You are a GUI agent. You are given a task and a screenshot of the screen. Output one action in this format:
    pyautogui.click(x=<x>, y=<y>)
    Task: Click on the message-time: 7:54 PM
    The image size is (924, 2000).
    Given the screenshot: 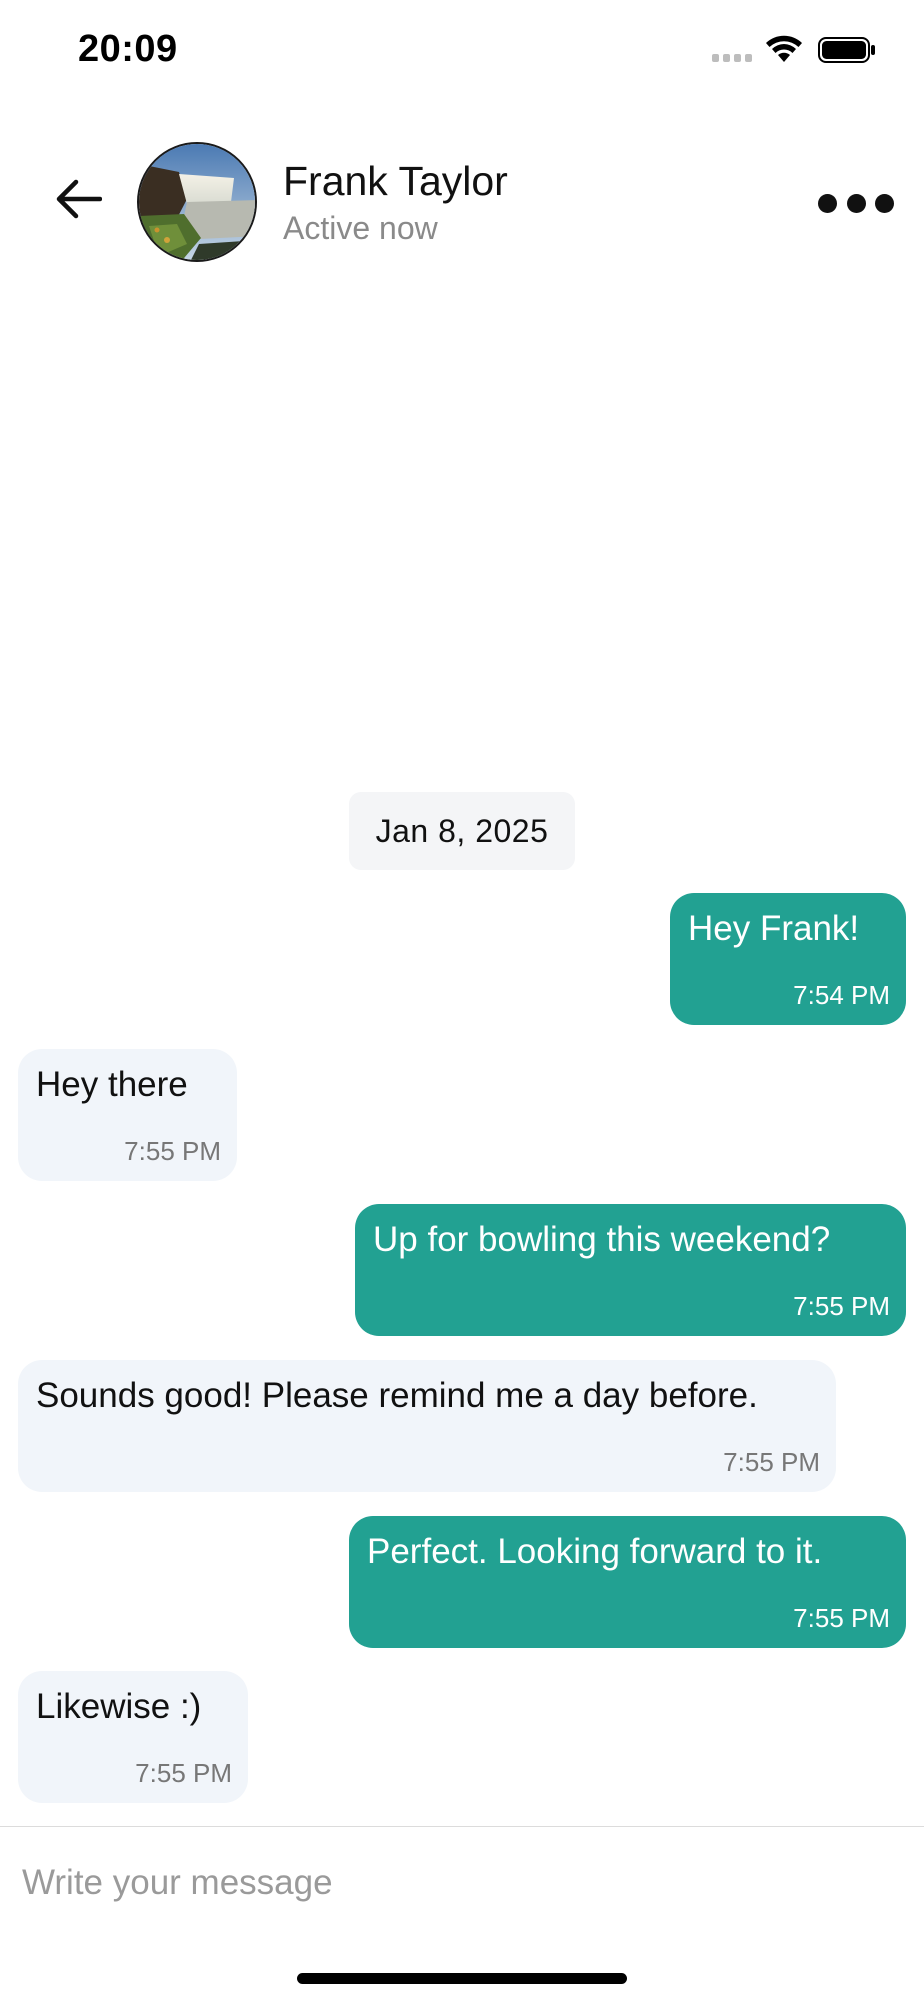 What is the action you would take?
    pyautogui.click(x=841, y=995)
    